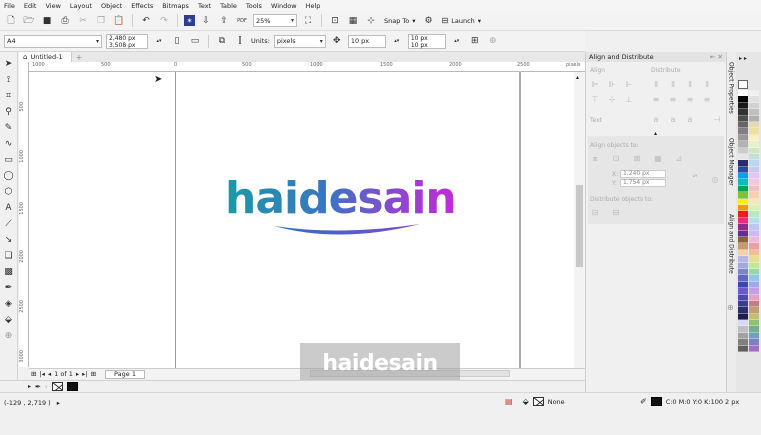 The width and height of the screenshot is (761, 435). I want to click on page-edge-icon: ⊡, so click(616, 158).